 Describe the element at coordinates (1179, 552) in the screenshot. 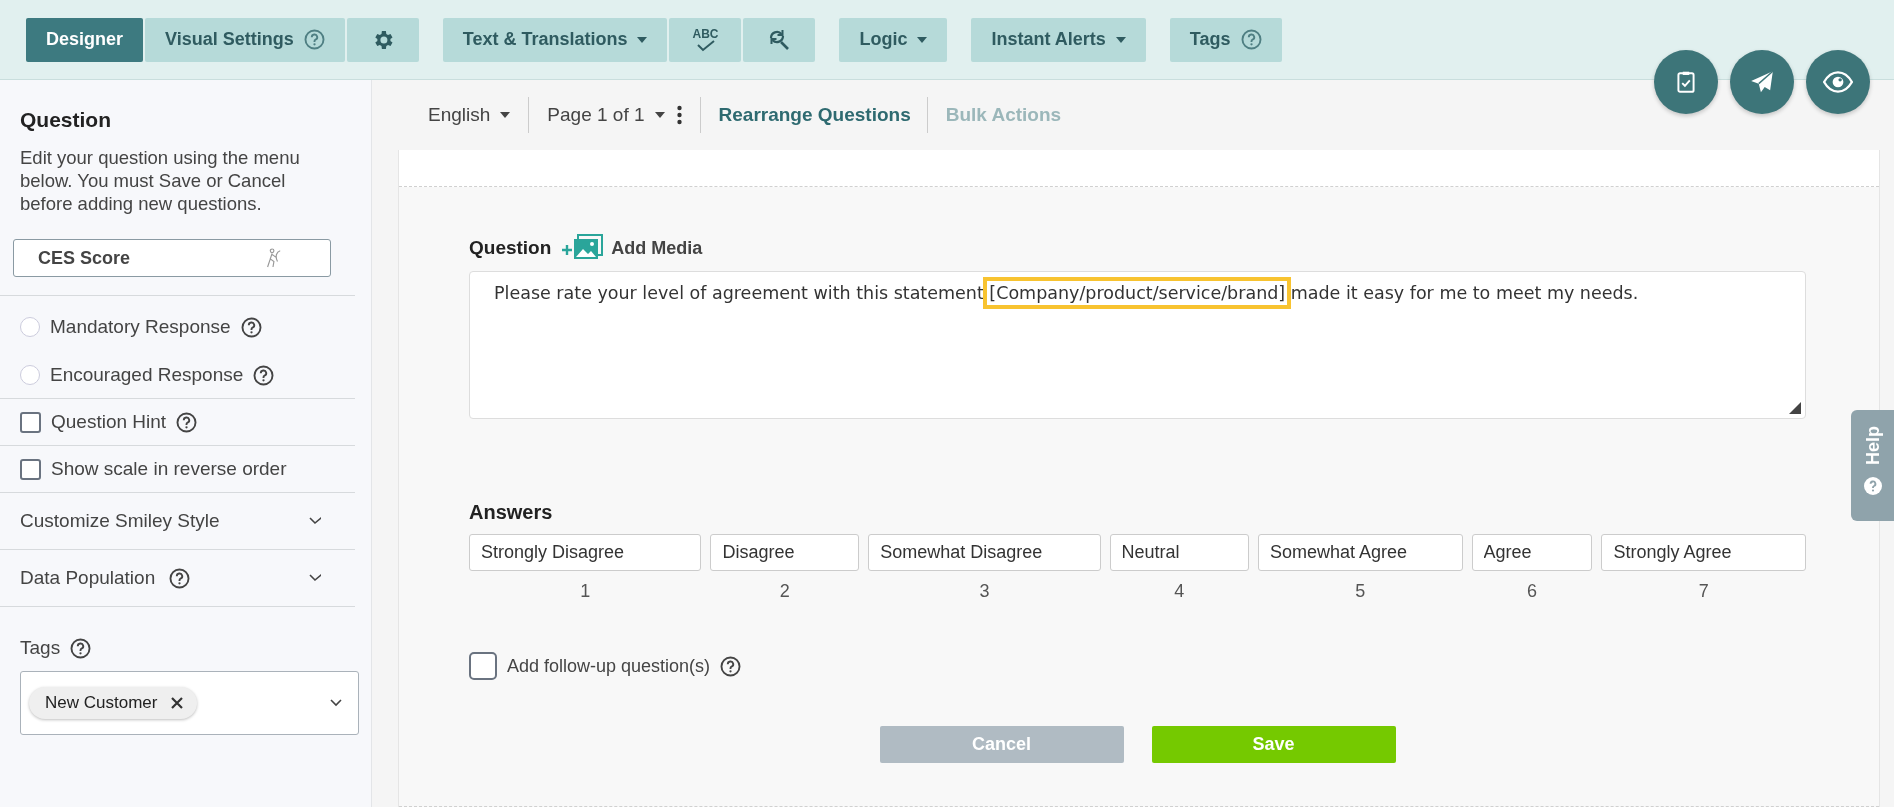

I see `answer-field: Neutral` at that location.